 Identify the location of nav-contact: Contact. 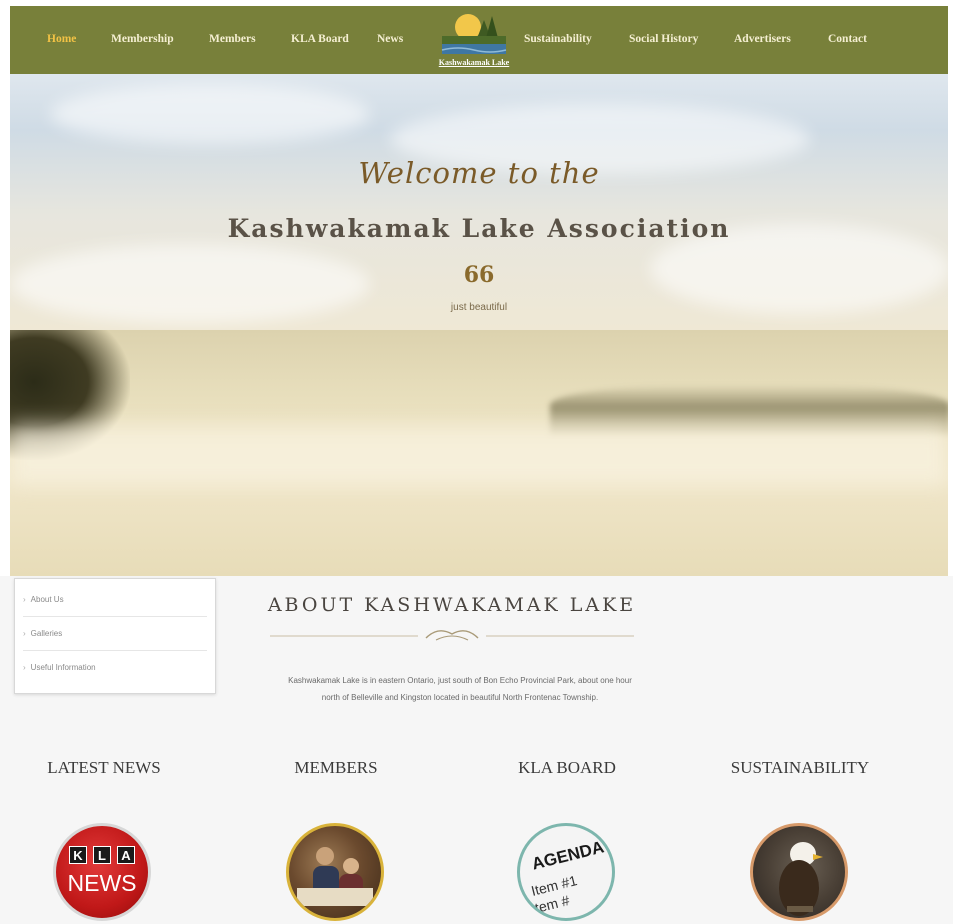
(847, 39).